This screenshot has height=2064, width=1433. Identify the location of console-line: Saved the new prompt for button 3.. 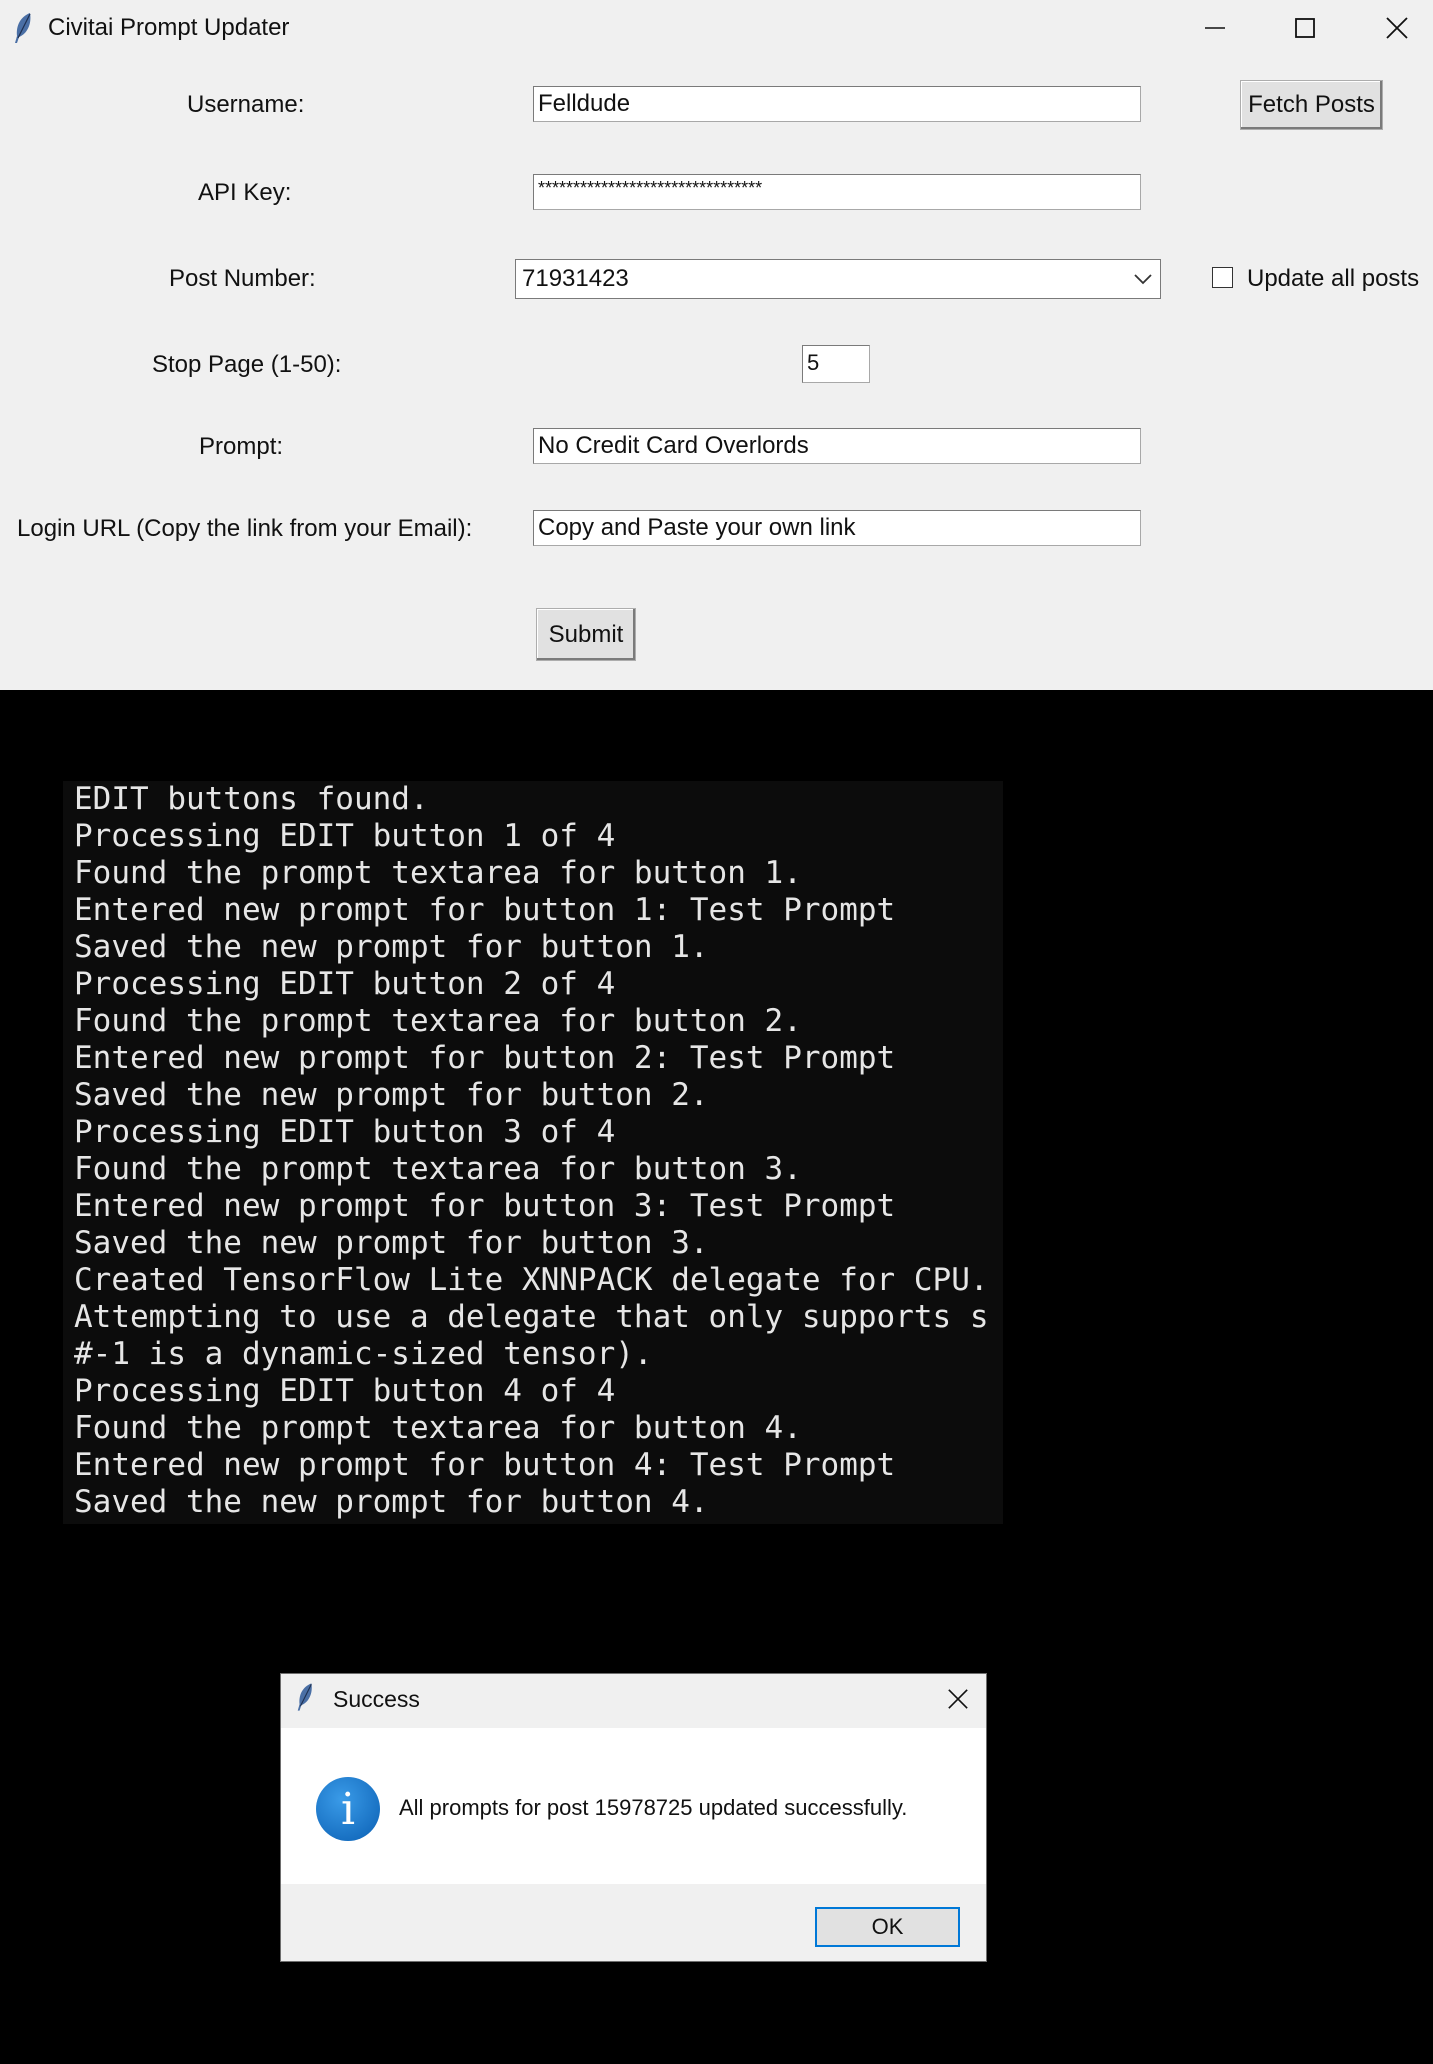
(391, 1243).